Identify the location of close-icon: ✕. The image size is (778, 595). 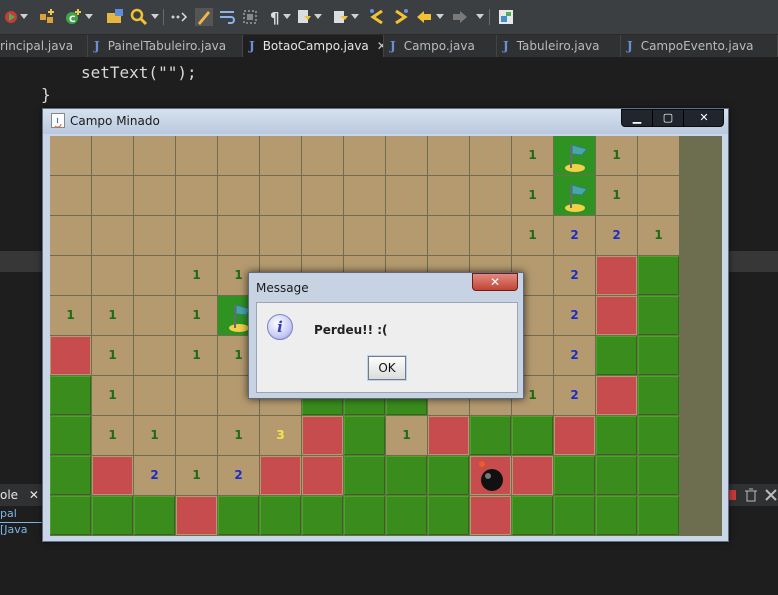
(34, 495).